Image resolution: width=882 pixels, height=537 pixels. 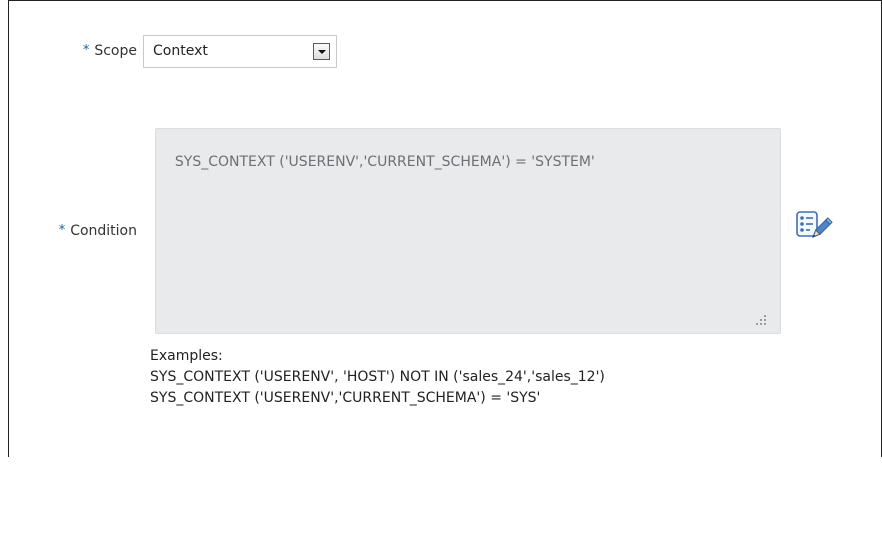 What do you see at coordinates (817, 230) in the screenshot?
I see `condition-builder-edit-icon` at bounding box center [817, 230].